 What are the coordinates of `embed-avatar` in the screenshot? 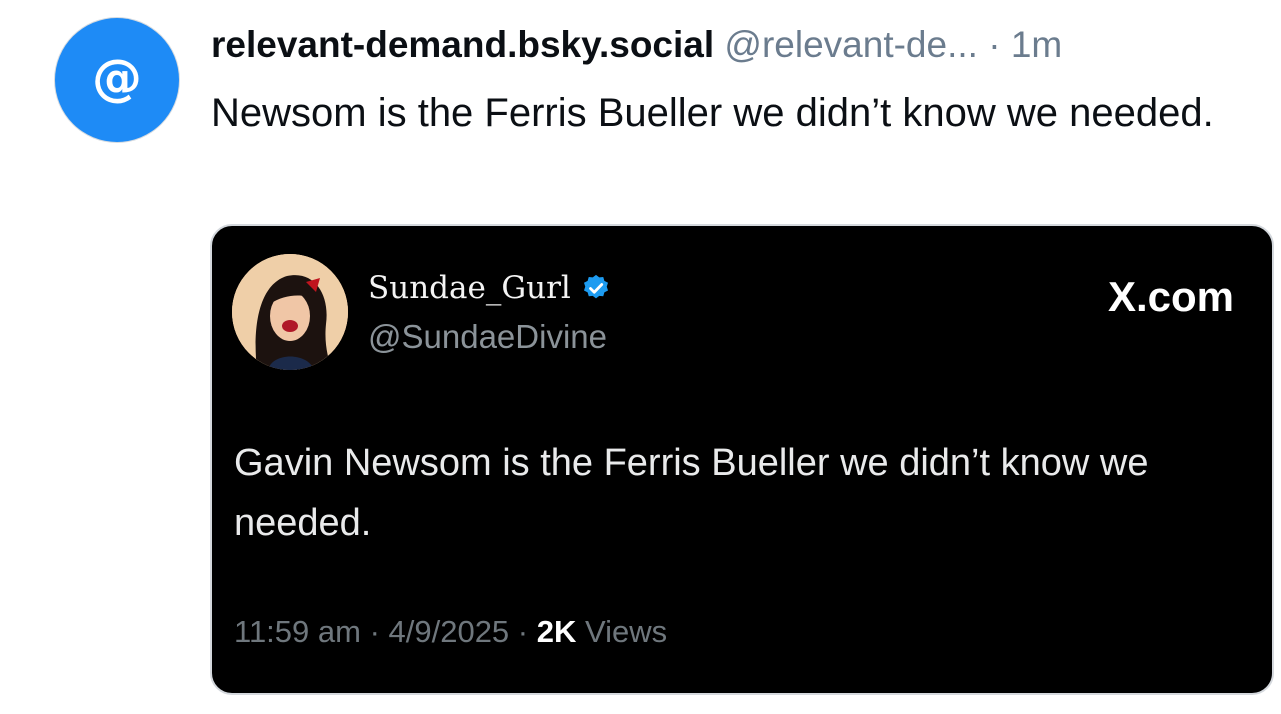 It's located at (290, 312).